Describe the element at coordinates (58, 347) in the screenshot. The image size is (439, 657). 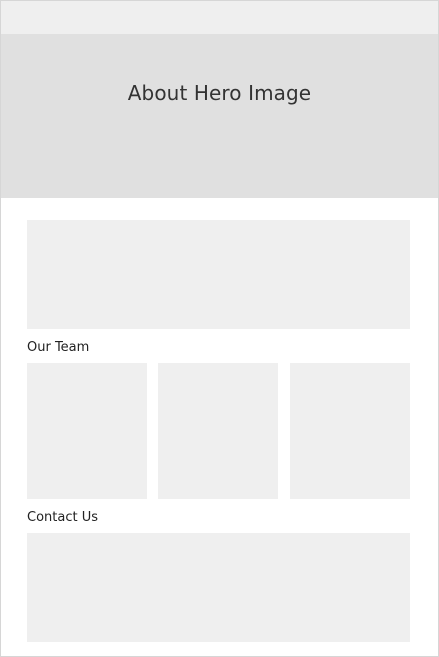
I see `team-section-title: Our Team` at that location.